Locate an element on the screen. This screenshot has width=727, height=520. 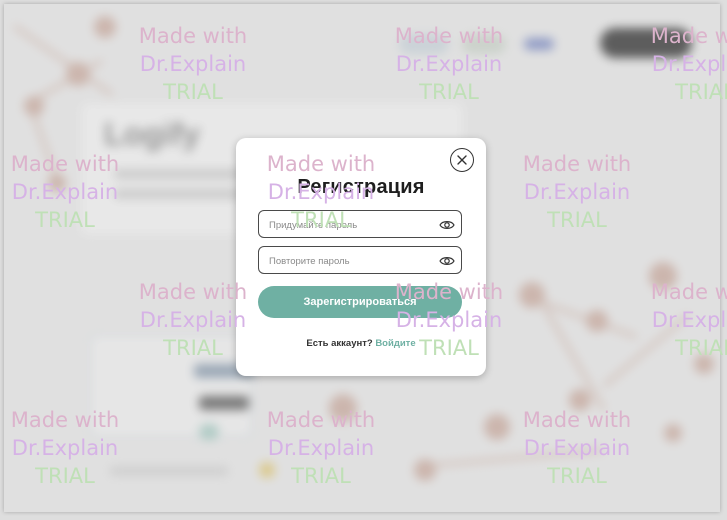
close-button is located at coordinates (462, 160).